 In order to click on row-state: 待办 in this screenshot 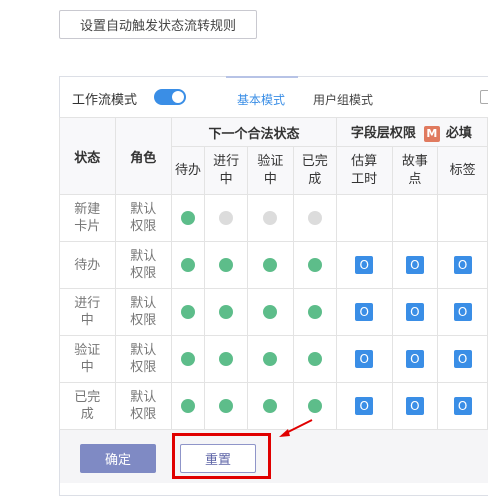, I will do `click(87, 265)`.